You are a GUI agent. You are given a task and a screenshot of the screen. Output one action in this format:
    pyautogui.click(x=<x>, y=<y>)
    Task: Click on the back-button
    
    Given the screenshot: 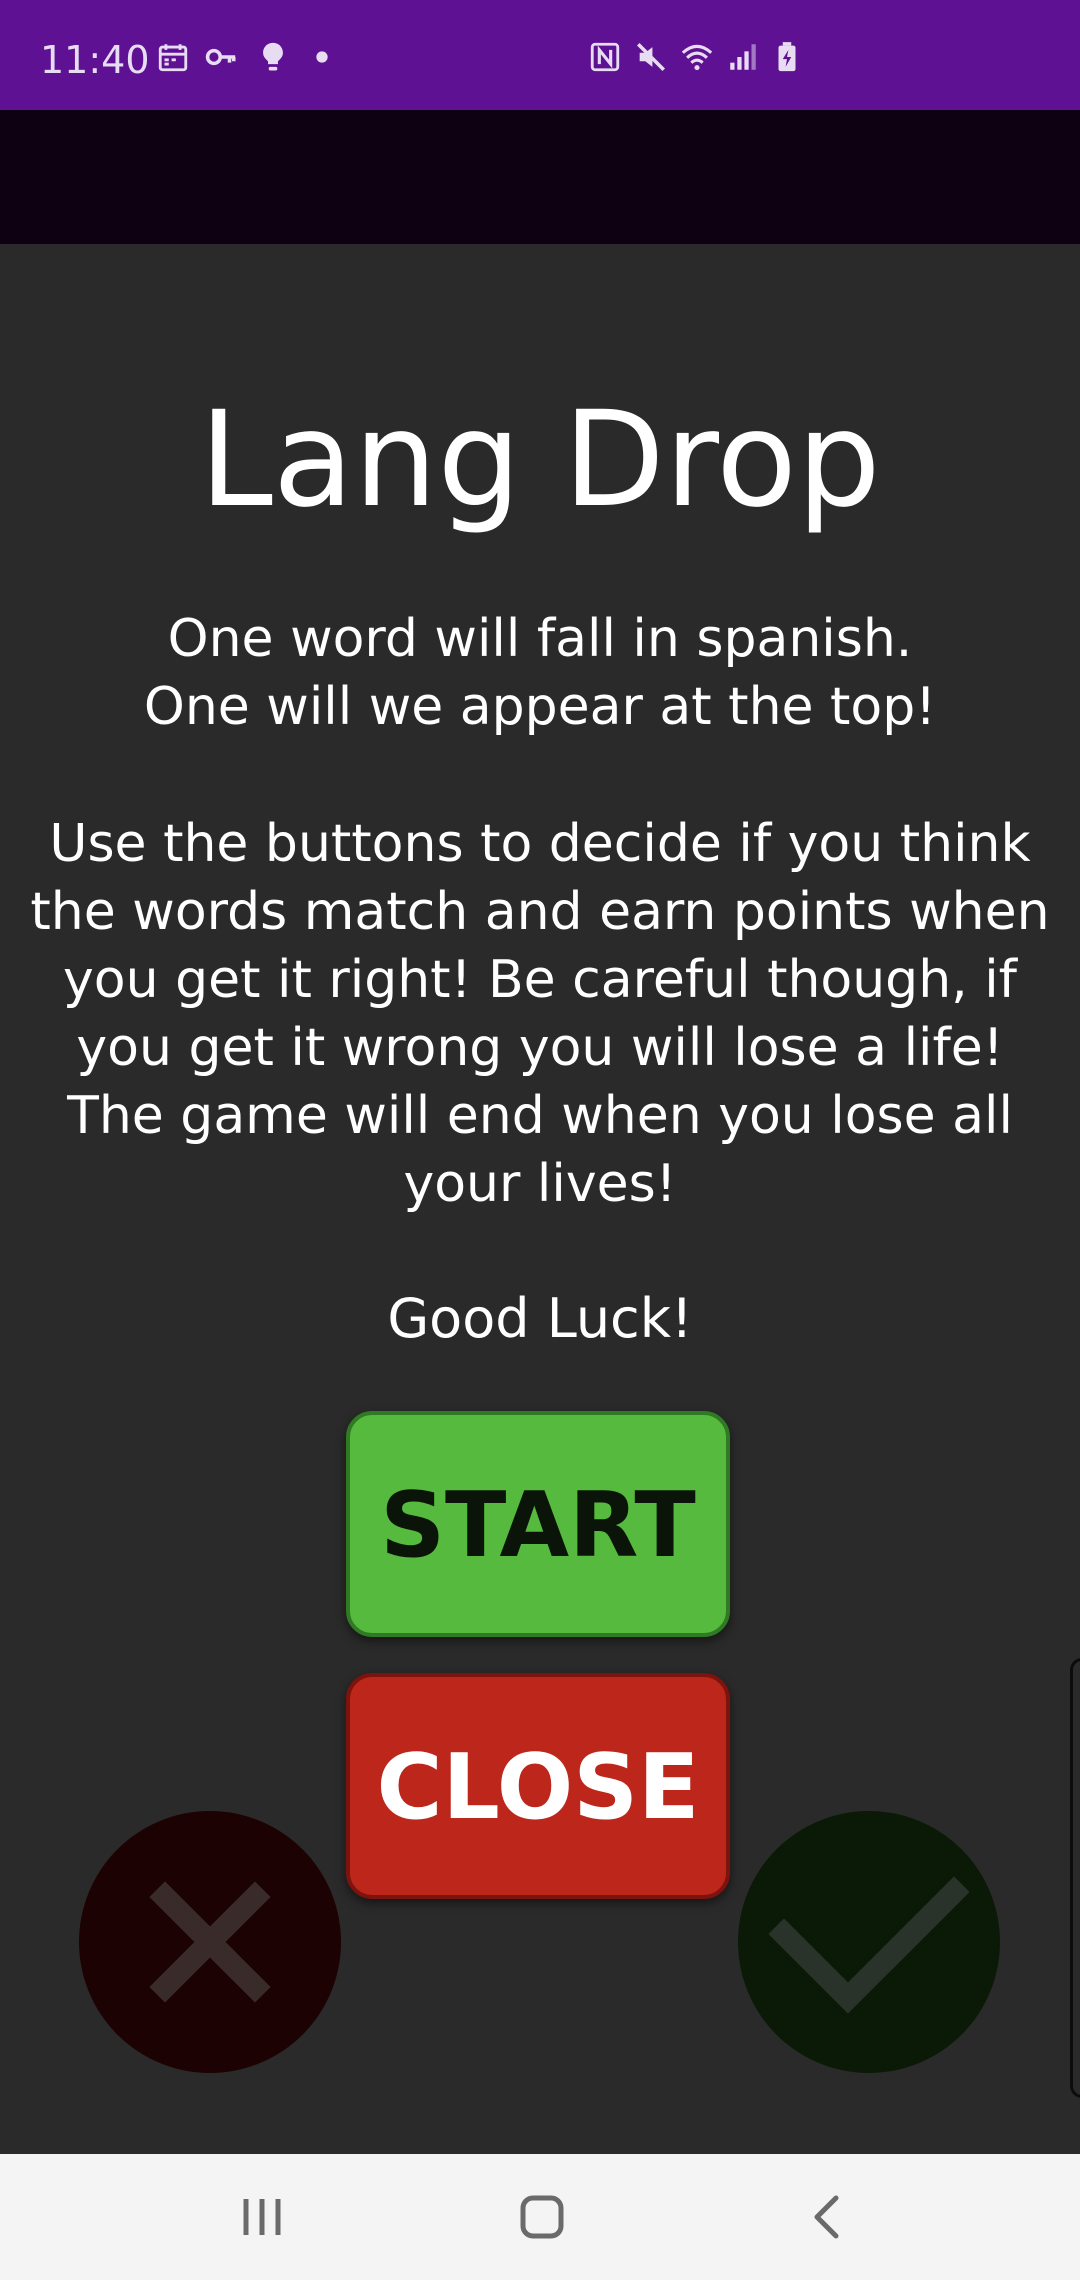 What is the action you would take?
    pyautogui.click(x=824, y=2217)
    